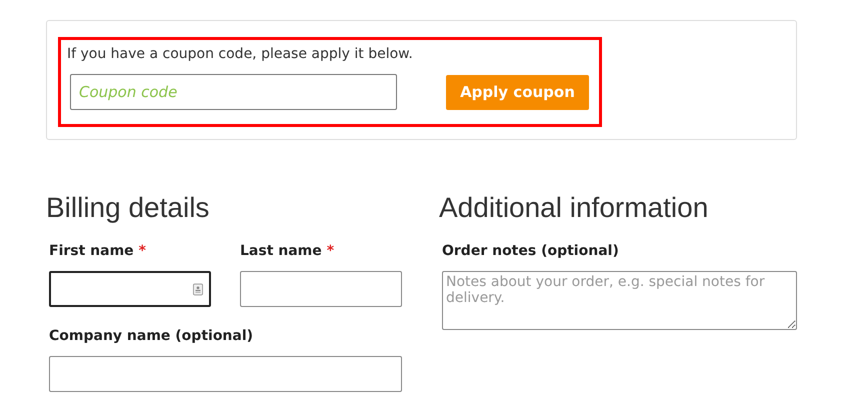 The height and width of the screenshot is (413, 842). Describe the element at coordinates (619, 300) in the screenshot. I see `order-notes-field: Notes about your order, e.g. special notes for delivery.` at that location.